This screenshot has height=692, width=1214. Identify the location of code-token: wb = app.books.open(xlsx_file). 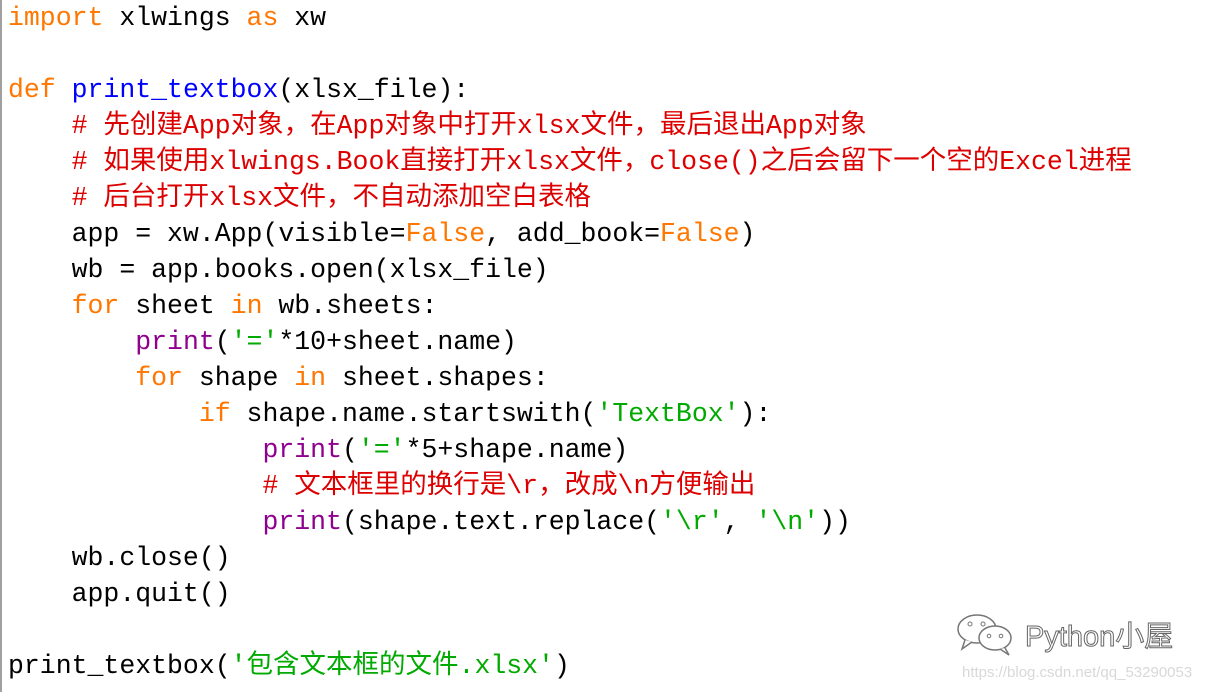
(278, 270).